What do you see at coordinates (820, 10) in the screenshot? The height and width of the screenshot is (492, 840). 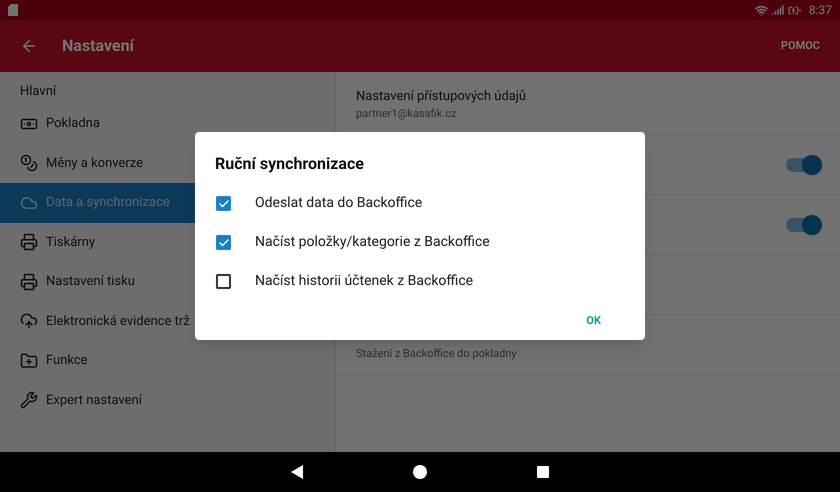 I see `status-time: 8:37` at bounding box center [820, 10].